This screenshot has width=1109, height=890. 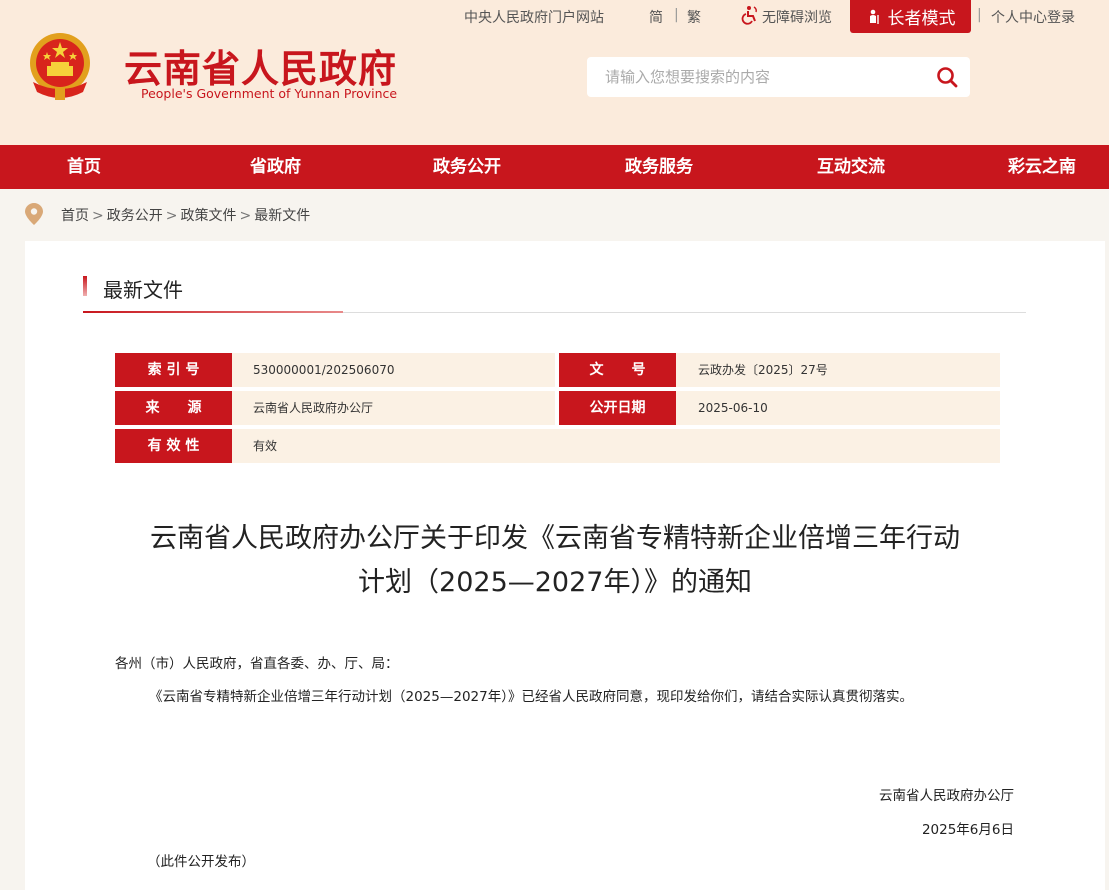 I want to click on traditional-chinese-link: 繁, so click(x=694, y=17).